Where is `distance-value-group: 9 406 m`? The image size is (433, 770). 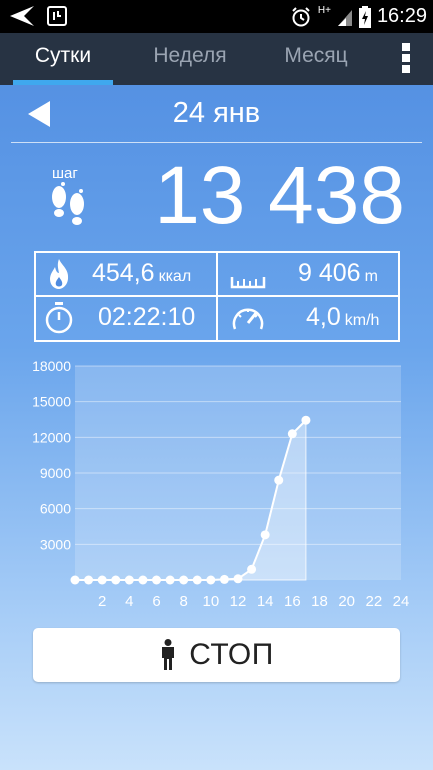 distance-value-group: 9 406 m is located at coordinates (338, 273).